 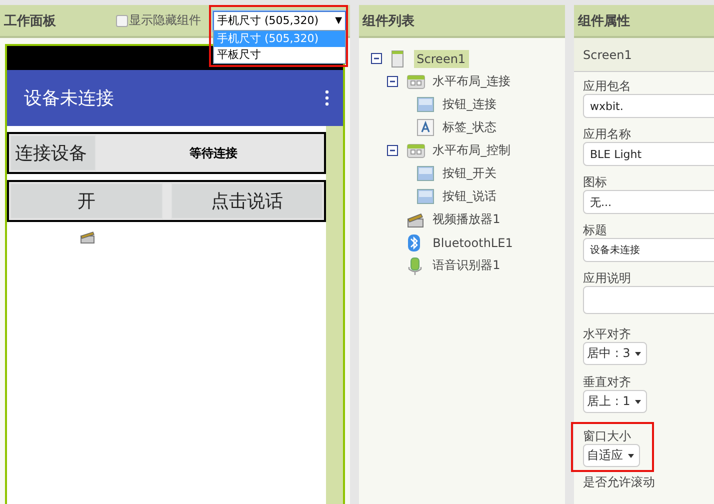 I want to click on text-field: wxbit., so click(x=648, y=106).